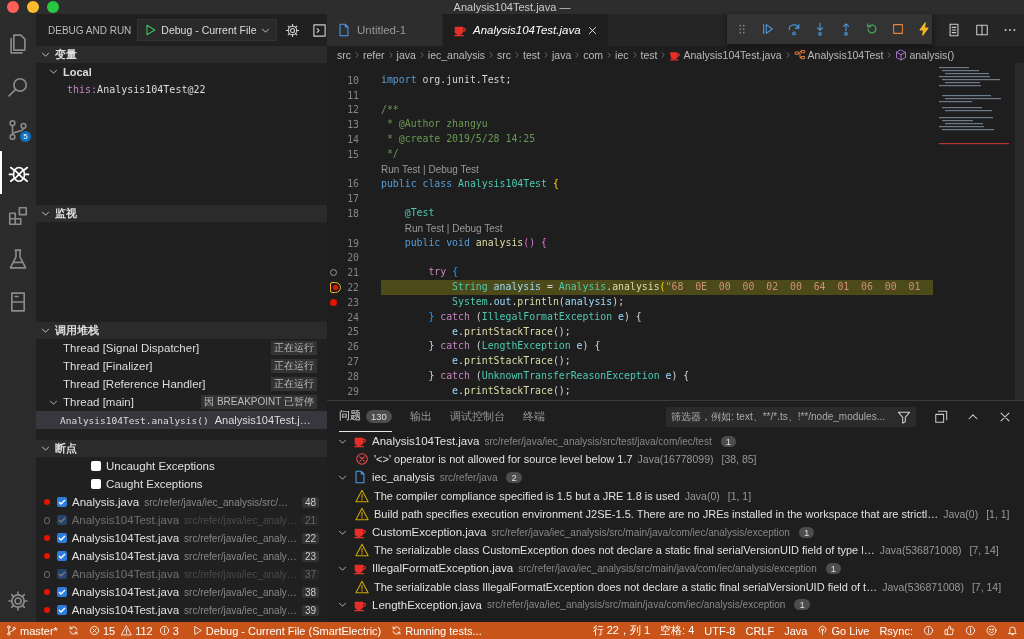  I want to click on panel-tab: 调试控制台, so click(477, 416).